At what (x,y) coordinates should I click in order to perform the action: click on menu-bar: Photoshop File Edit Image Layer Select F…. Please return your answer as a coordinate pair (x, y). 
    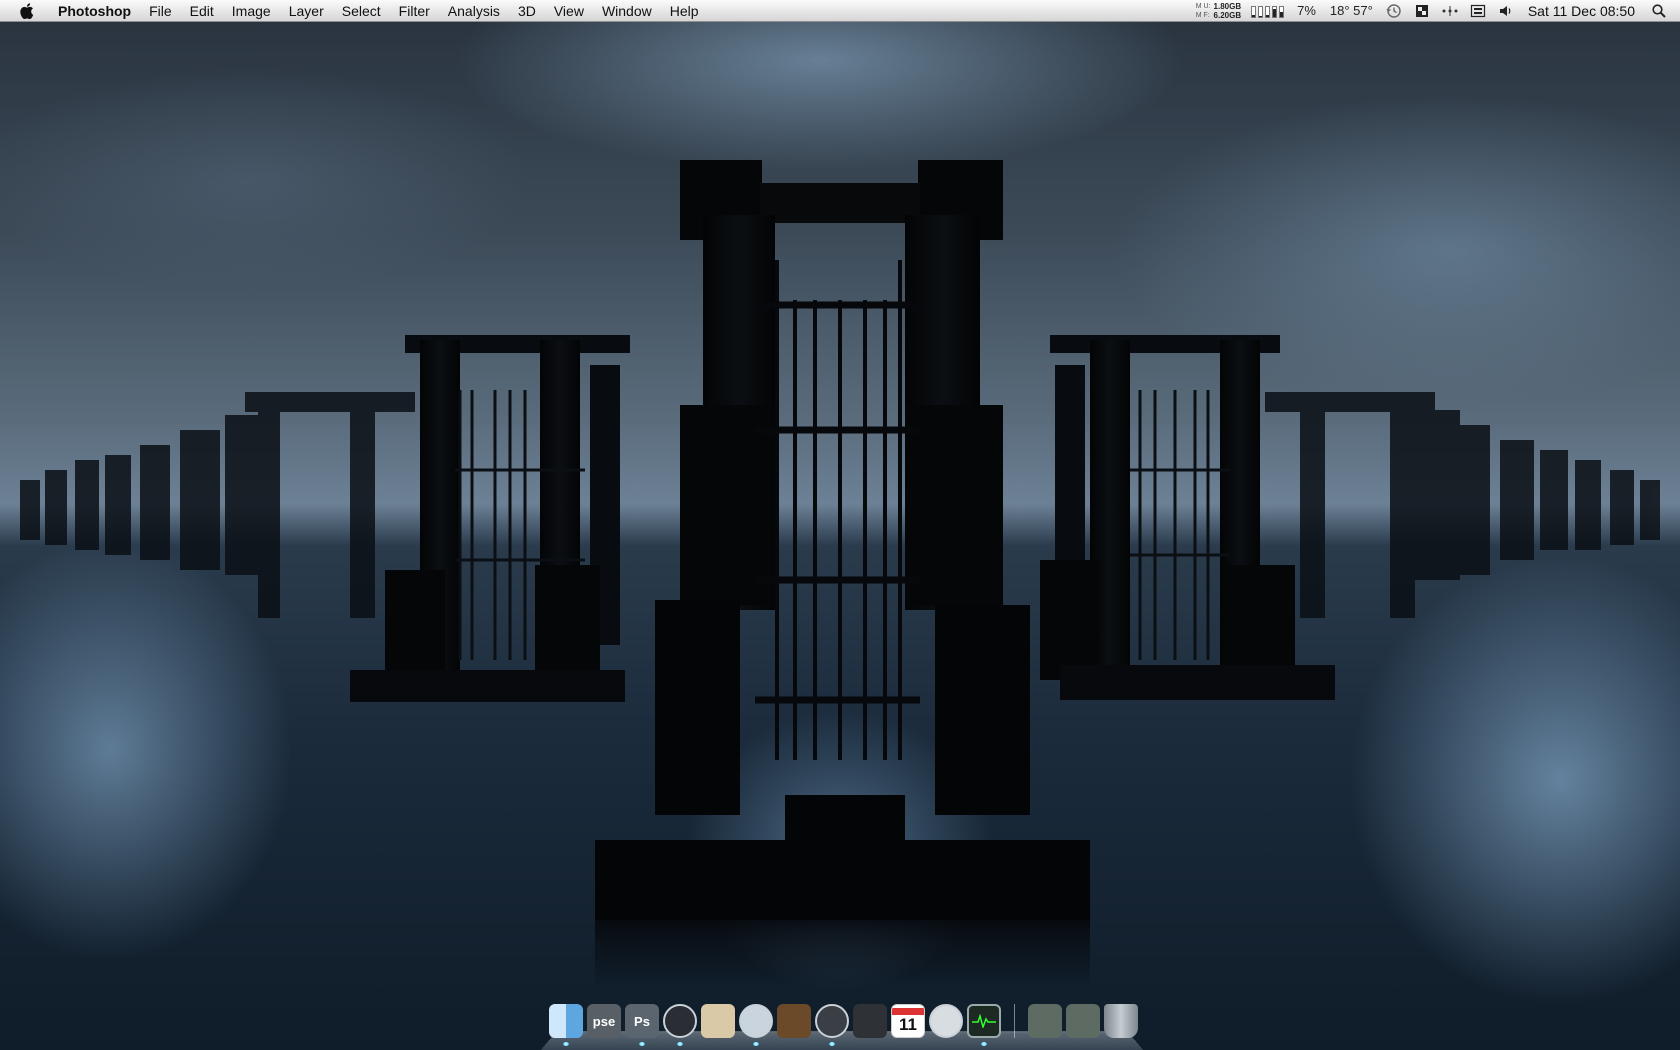
    Looking at the image, I should click on (840, 11).